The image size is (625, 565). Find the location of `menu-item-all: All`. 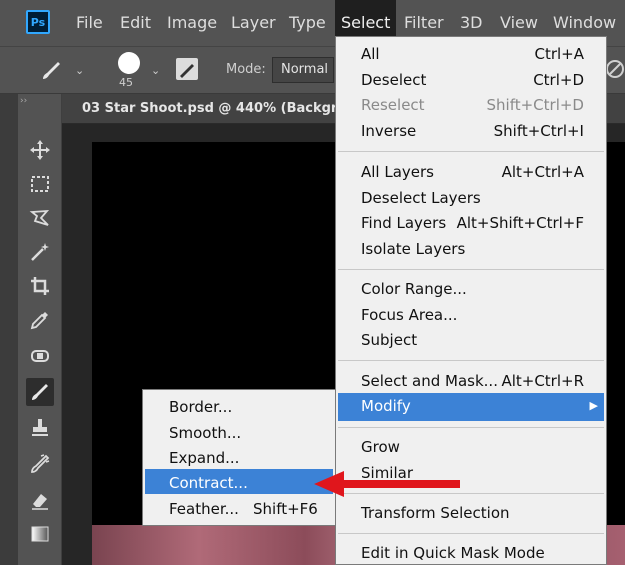

menu-item-all: All is located at coordinates (370, 54).